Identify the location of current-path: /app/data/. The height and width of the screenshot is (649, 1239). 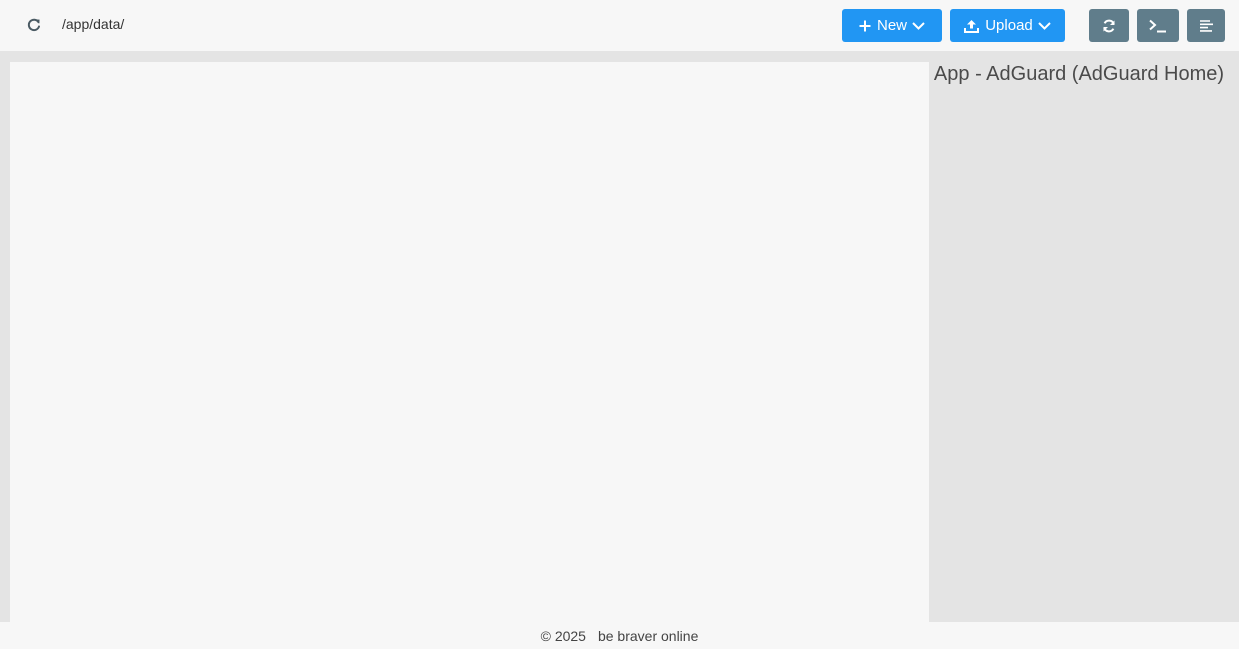
(93, 24).